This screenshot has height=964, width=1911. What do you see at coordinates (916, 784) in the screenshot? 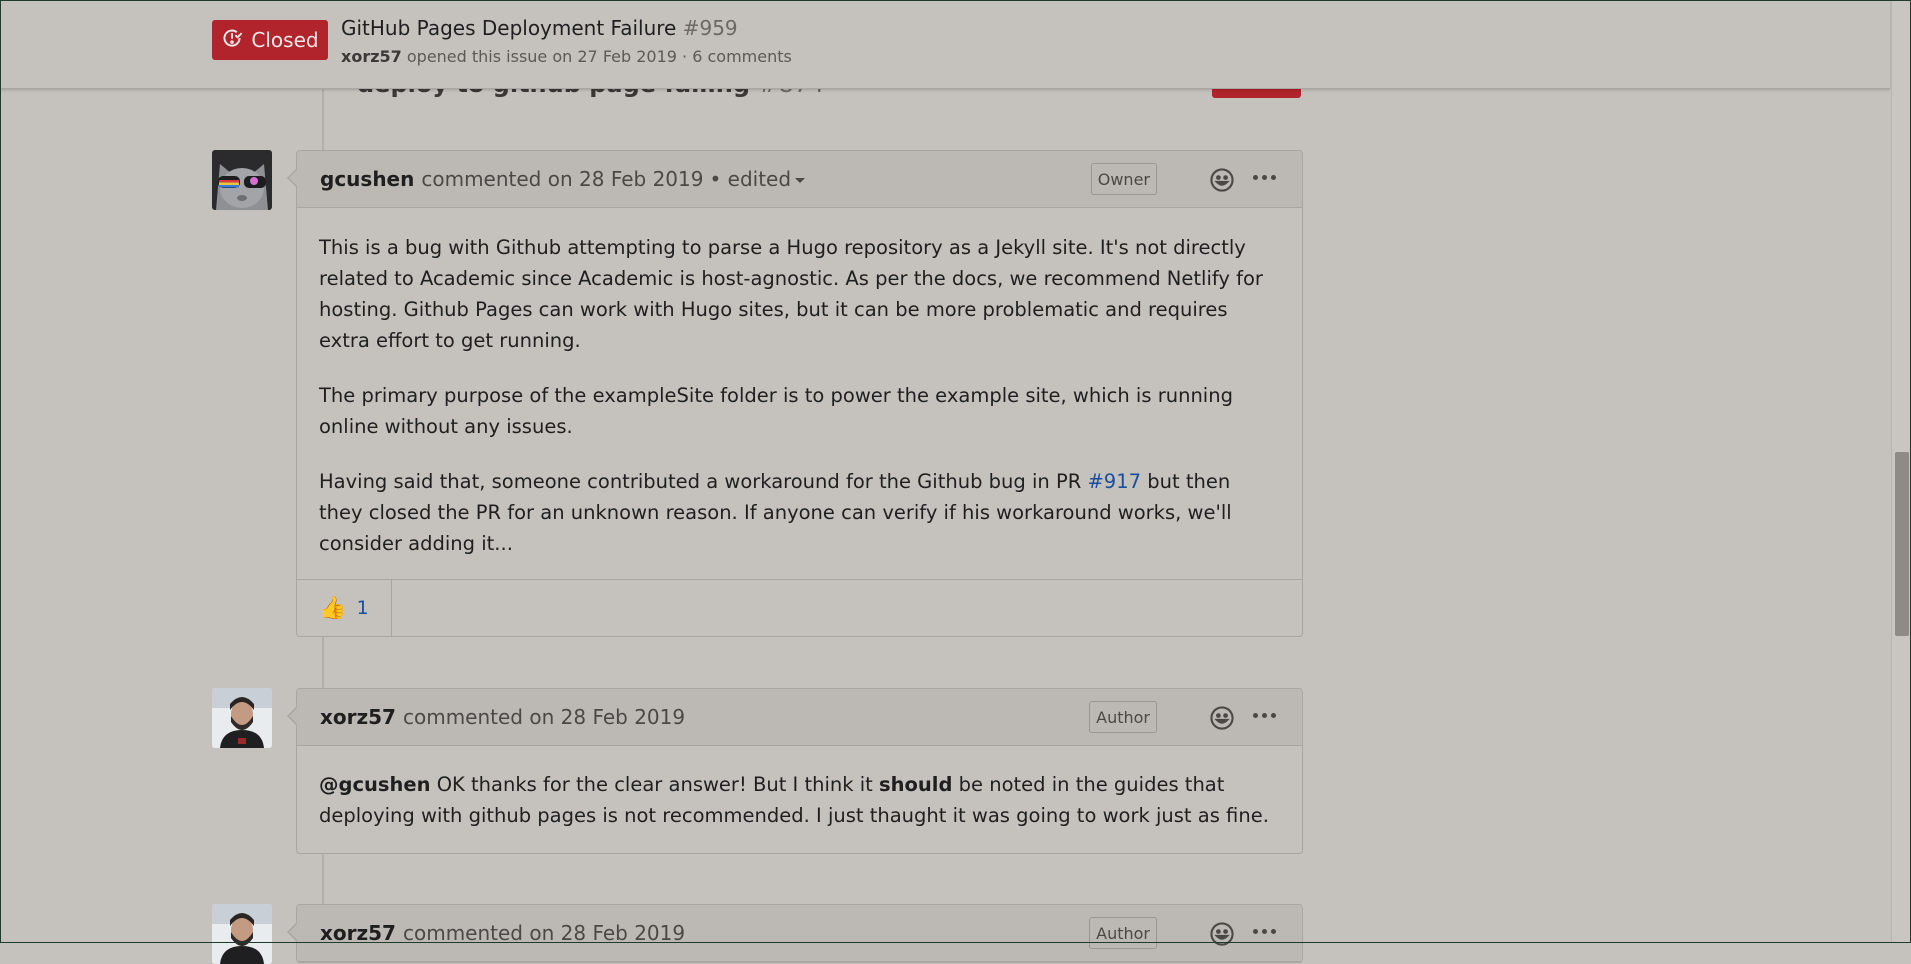
I see `bold-text: should` at bounding box center [916, 784].